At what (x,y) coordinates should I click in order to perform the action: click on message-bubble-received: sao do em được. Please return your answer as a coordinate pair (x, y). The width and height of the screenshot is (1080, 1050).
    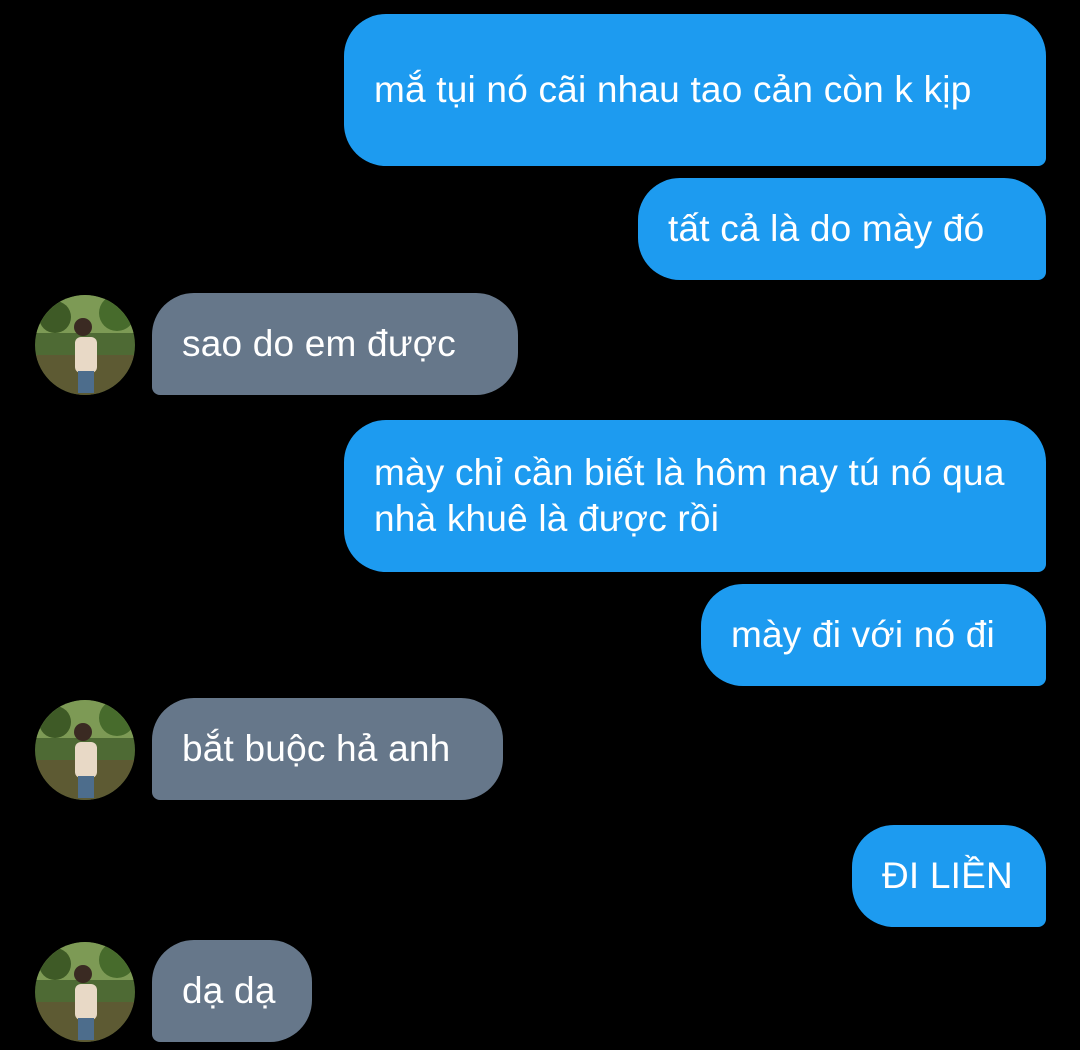
    Looking at the image, I should click on (335, 344).